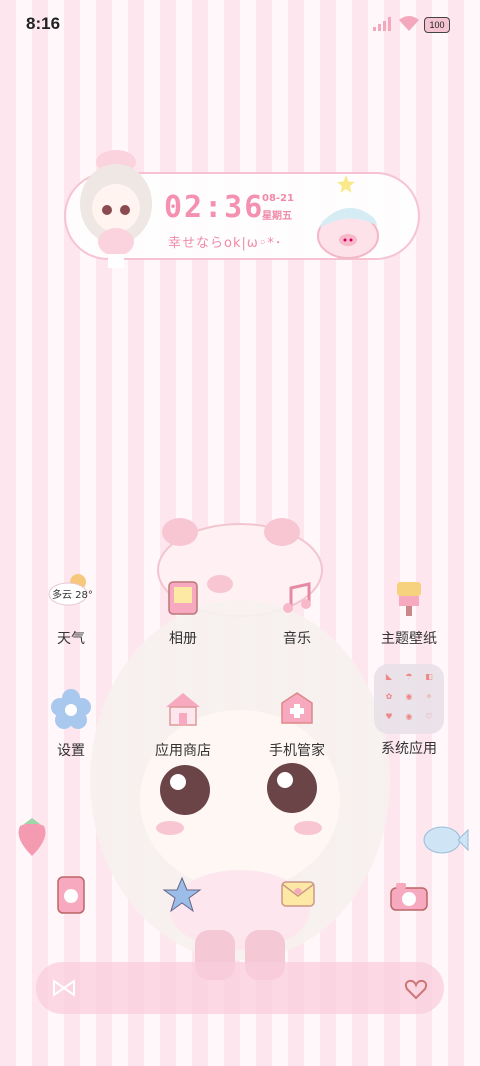 Image resolution: width=480 pixels, height=1066 pixels. Describe the element at coordinates (346, 184) in the screenshot. I see `star-icon` at that location.